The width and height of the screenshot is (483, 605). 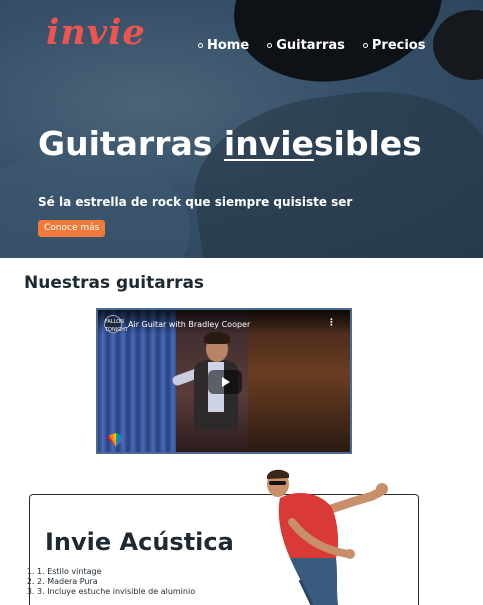 What do you see at coordinates (116, 592) in the screenshot?
I see `list-item: 3. Incluye estuche invisible de aluminio` at bounding box center [116, 592].